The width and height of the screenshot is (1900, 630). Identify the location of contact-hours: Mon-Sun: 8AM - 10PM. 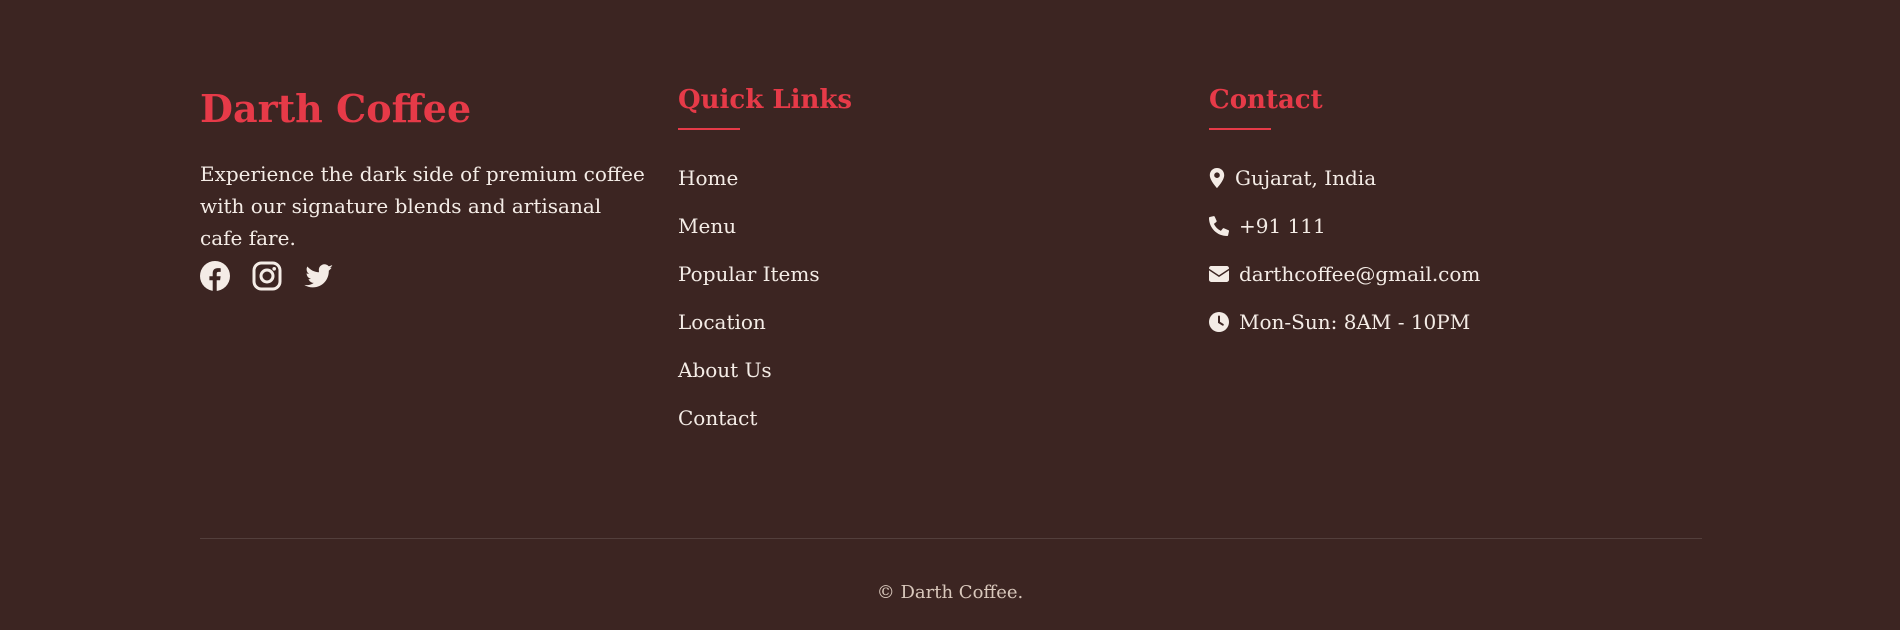
(1339, 322).